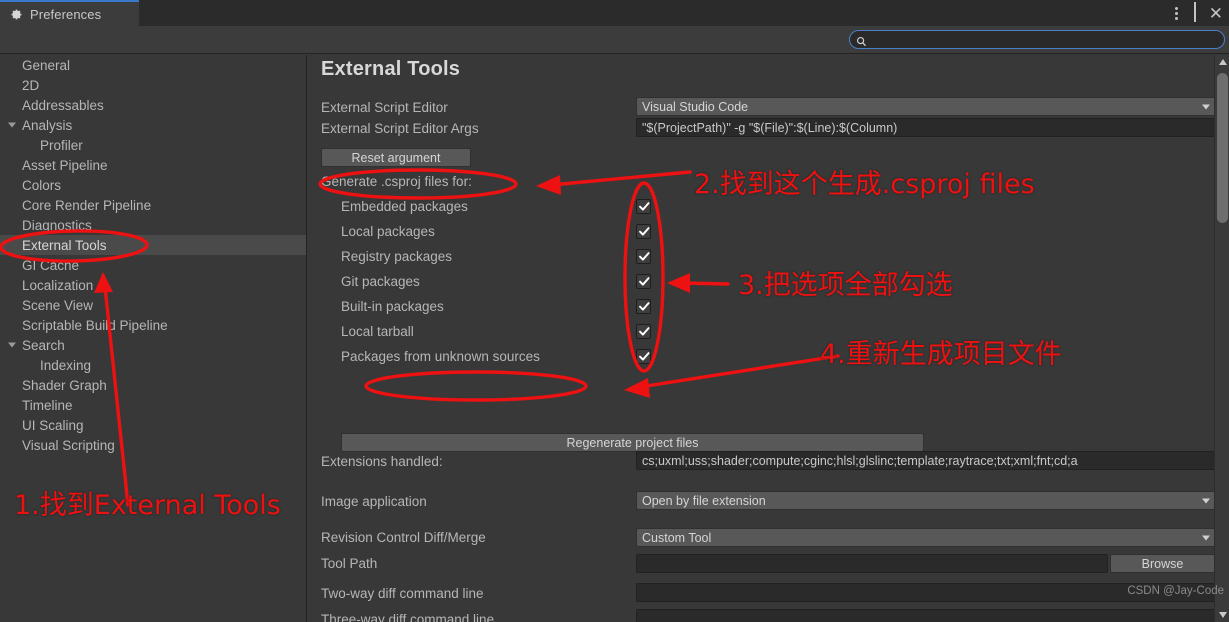 This screenshot has width=1229, height=622. What do you see at coordinates (64, 245) in the screenshot?
I see `sidebar-item-label: External Tools` at bounding box center [64, 245].